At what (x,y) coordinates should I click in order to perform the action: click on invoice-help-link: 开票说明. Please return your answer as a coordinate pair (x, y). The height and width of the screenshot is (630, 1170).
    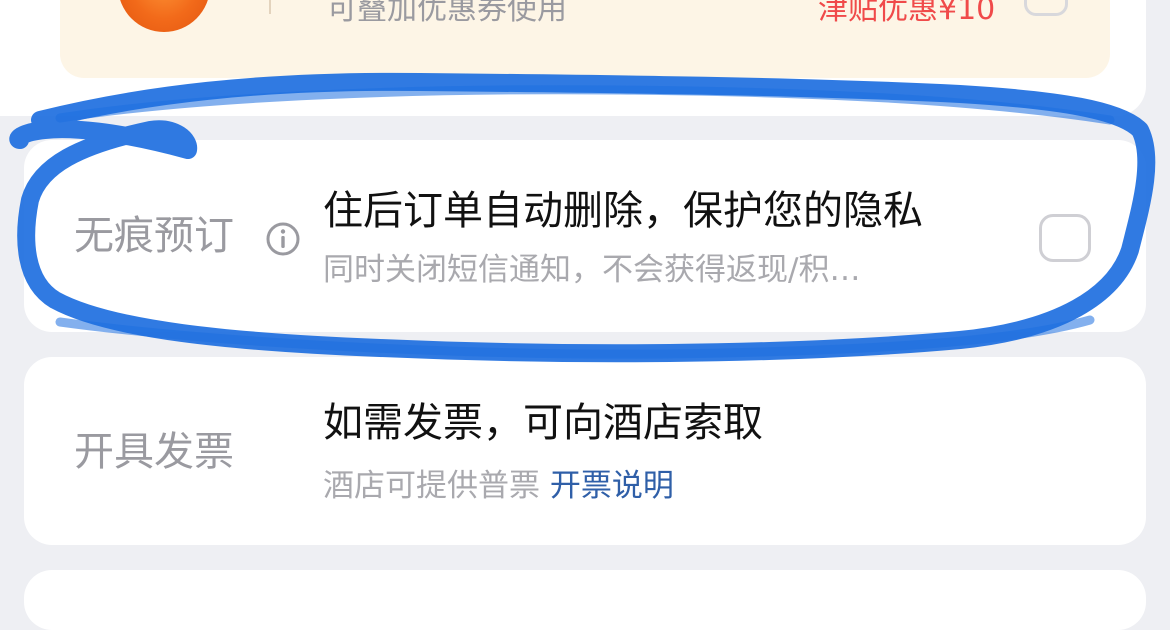
    Looking at the image, I should click on (612, 486).